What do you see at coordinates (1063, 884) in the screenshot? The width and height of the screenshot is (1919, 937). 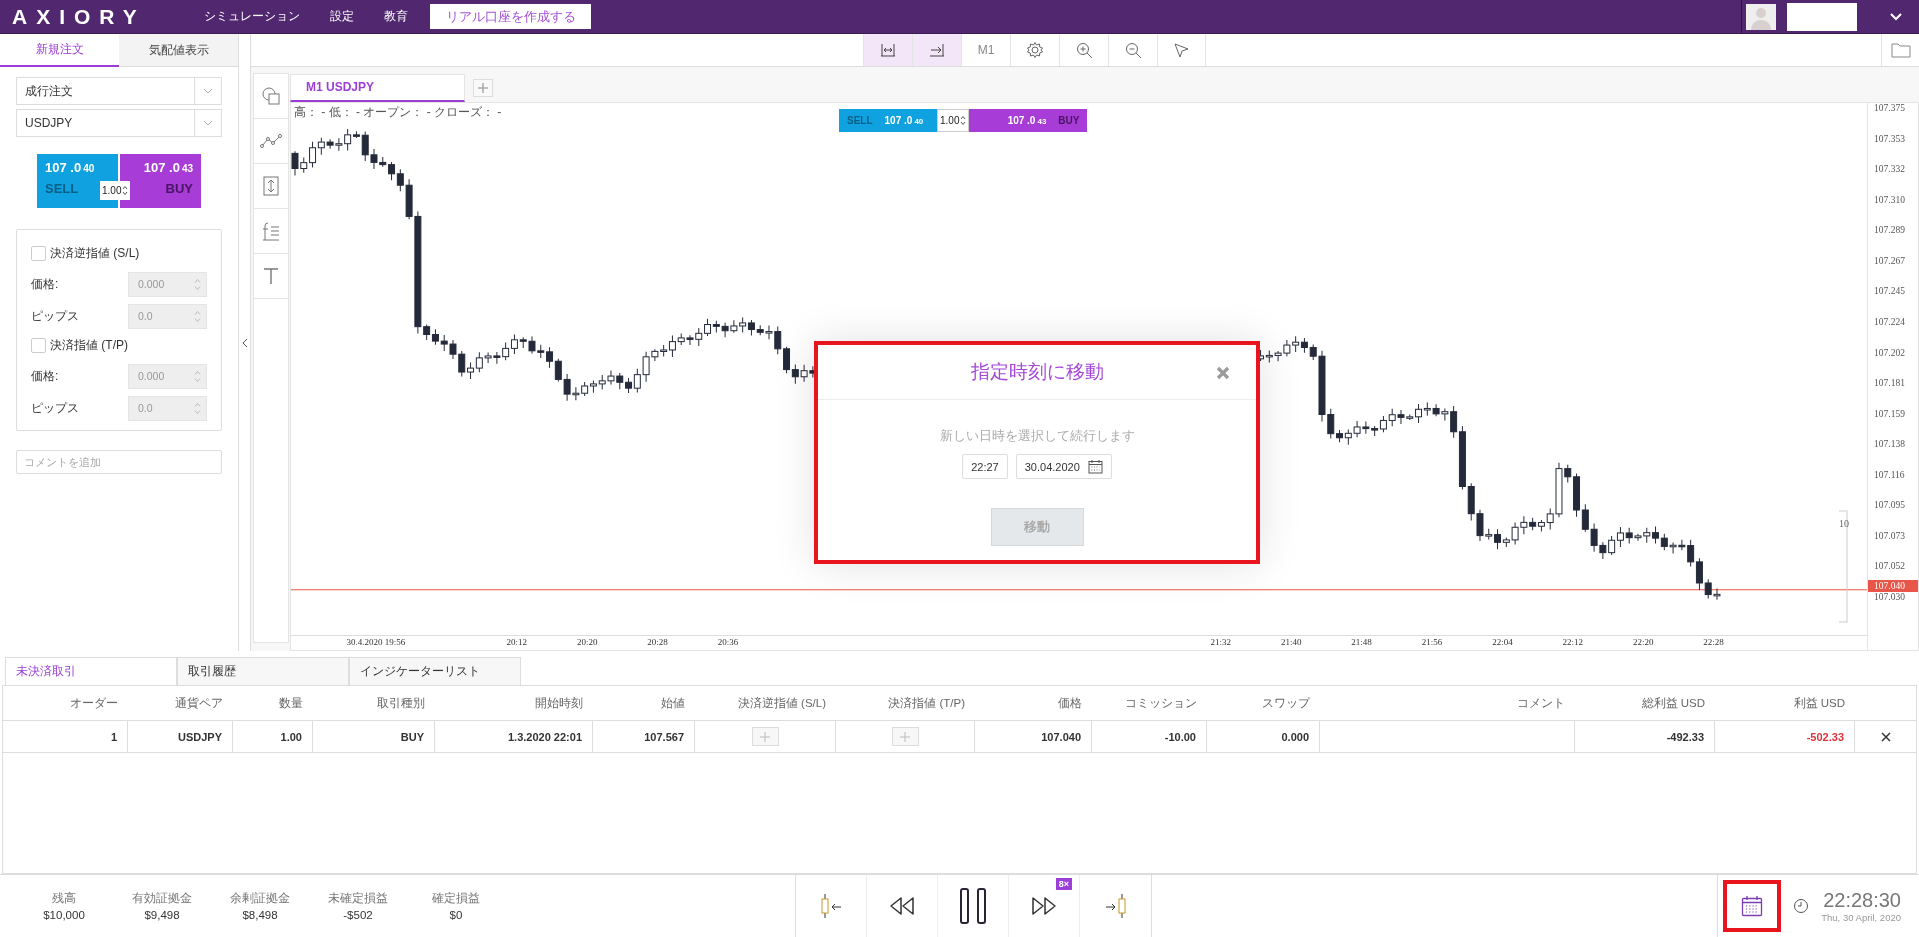 I see `speed-badge: 8×` at bounding box center [1063, 884].